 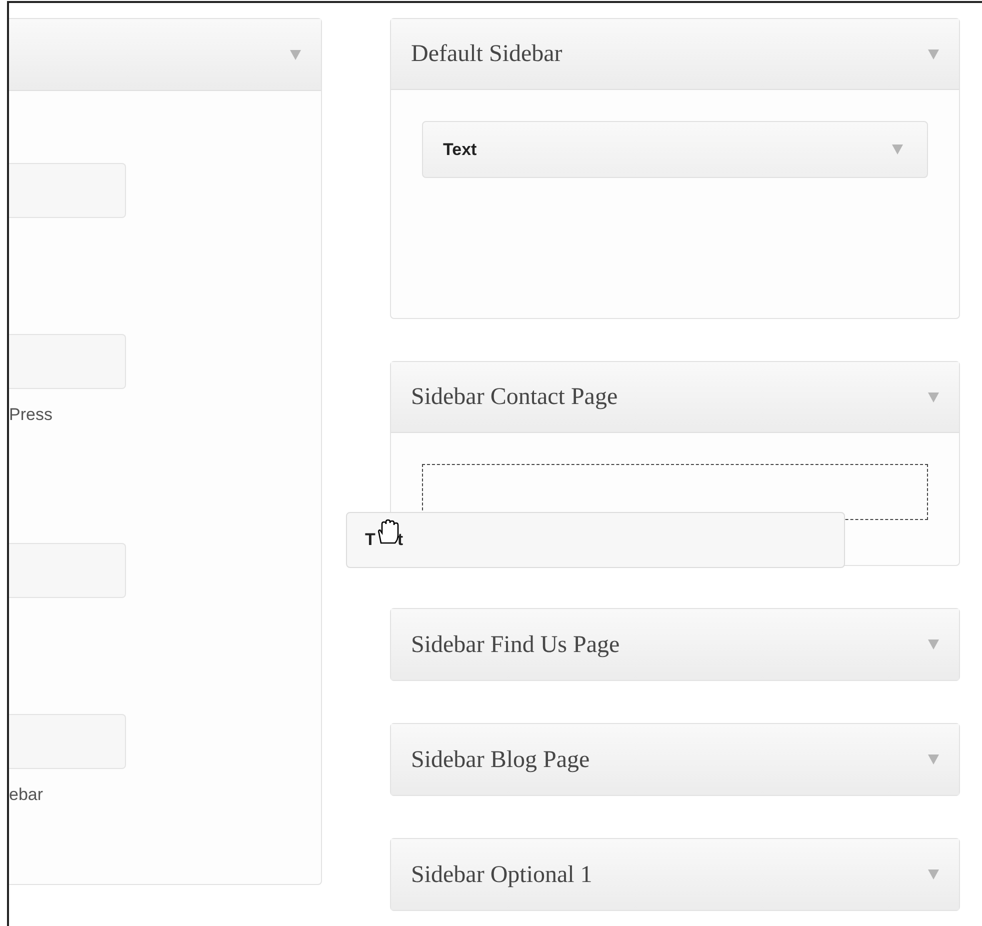 I want to click on sidebar-title: Sidebar Optional 1, so click(x=501, y=874).